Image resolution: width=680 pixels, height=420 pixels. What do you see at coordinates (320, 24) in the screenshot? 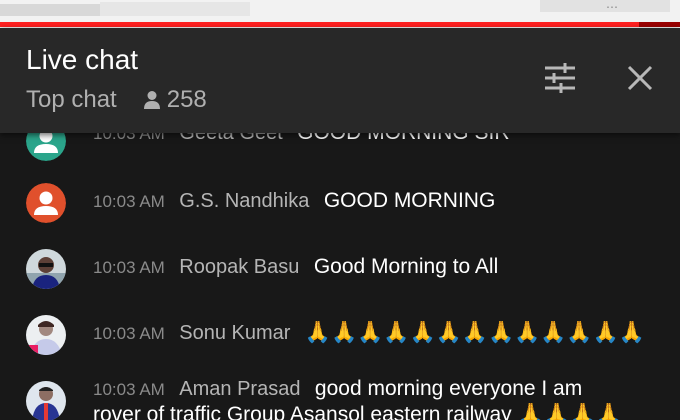
I see `video-progress-fill` at bounding box center [320, 24].